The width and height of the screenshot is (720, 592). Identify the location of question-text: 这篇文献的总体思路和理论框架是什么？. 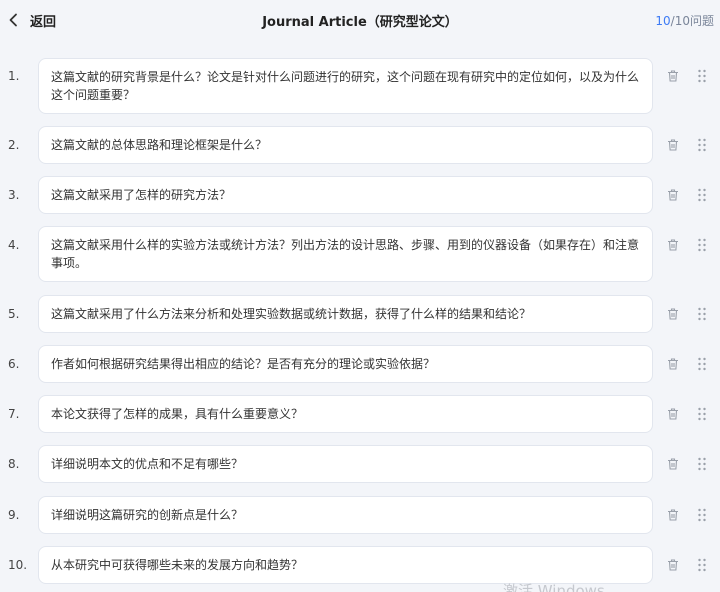
(345, 145).